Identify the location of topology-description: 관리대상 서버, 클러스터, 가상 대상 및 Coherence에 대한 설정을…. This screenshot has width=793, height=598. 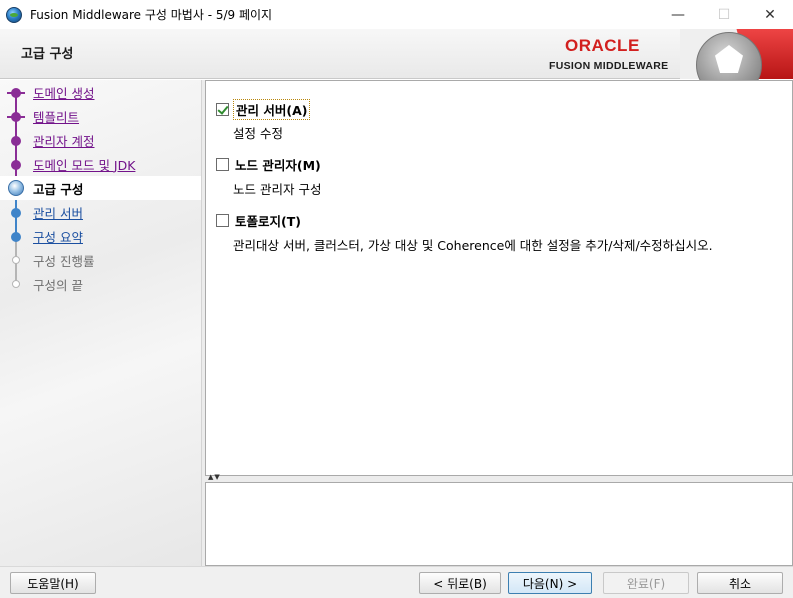
(473, 245).